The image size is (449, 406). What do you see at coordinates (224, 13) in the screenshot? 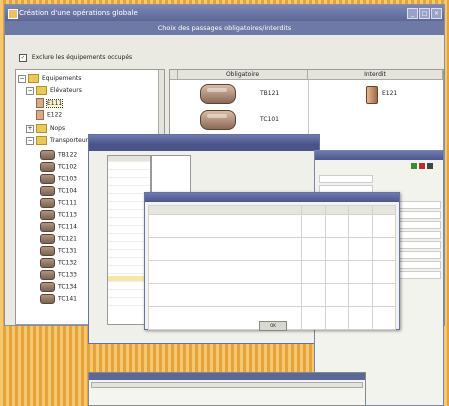
I see `window-titlebar: Création d'une opérations globale _ □ ×` at bounding box center [224, 13].